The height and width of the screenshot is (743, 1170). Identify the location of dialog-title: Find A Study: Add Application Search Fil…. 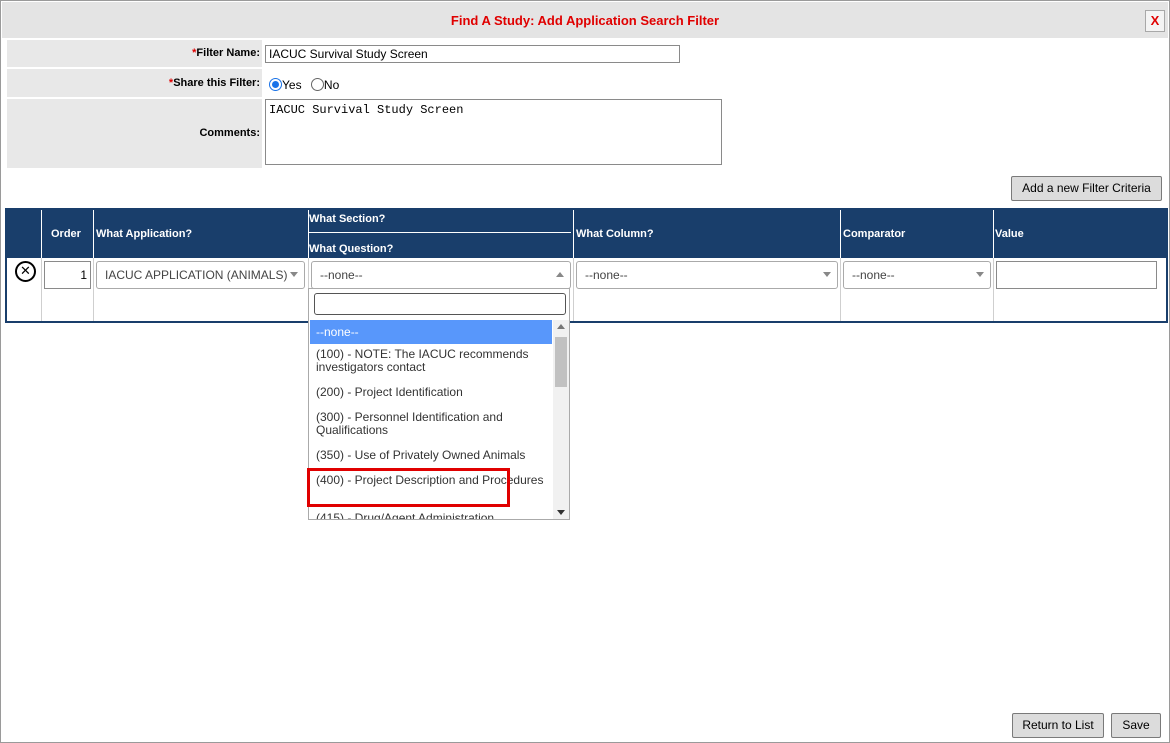
(585, 20).